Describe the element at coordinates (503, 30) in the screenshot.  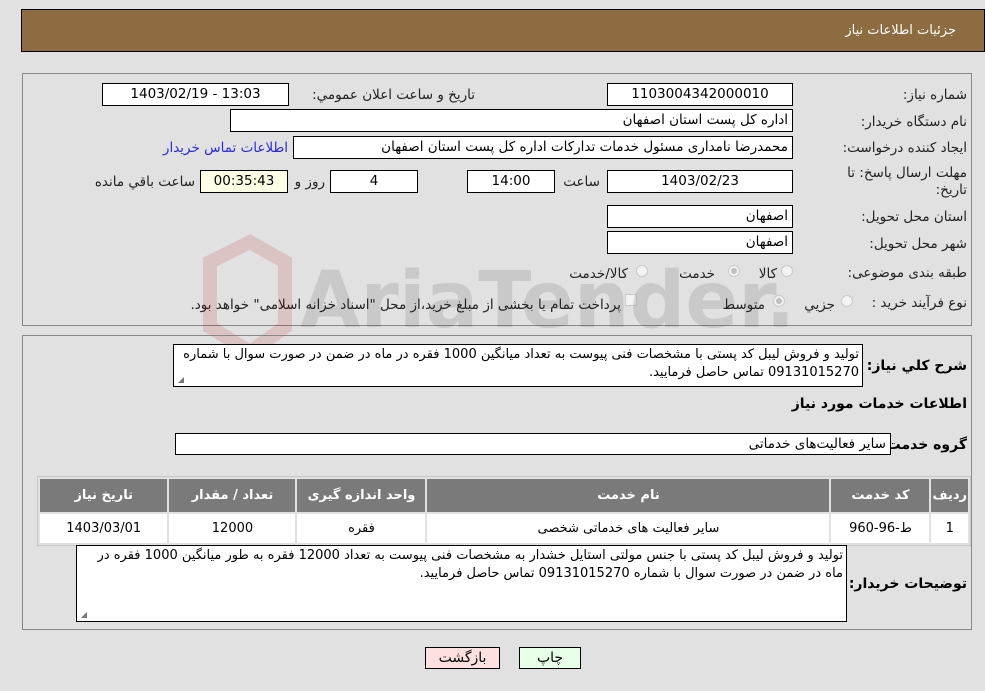
I see `page-header: جزئیات اطلاعات نیاز` at that location.